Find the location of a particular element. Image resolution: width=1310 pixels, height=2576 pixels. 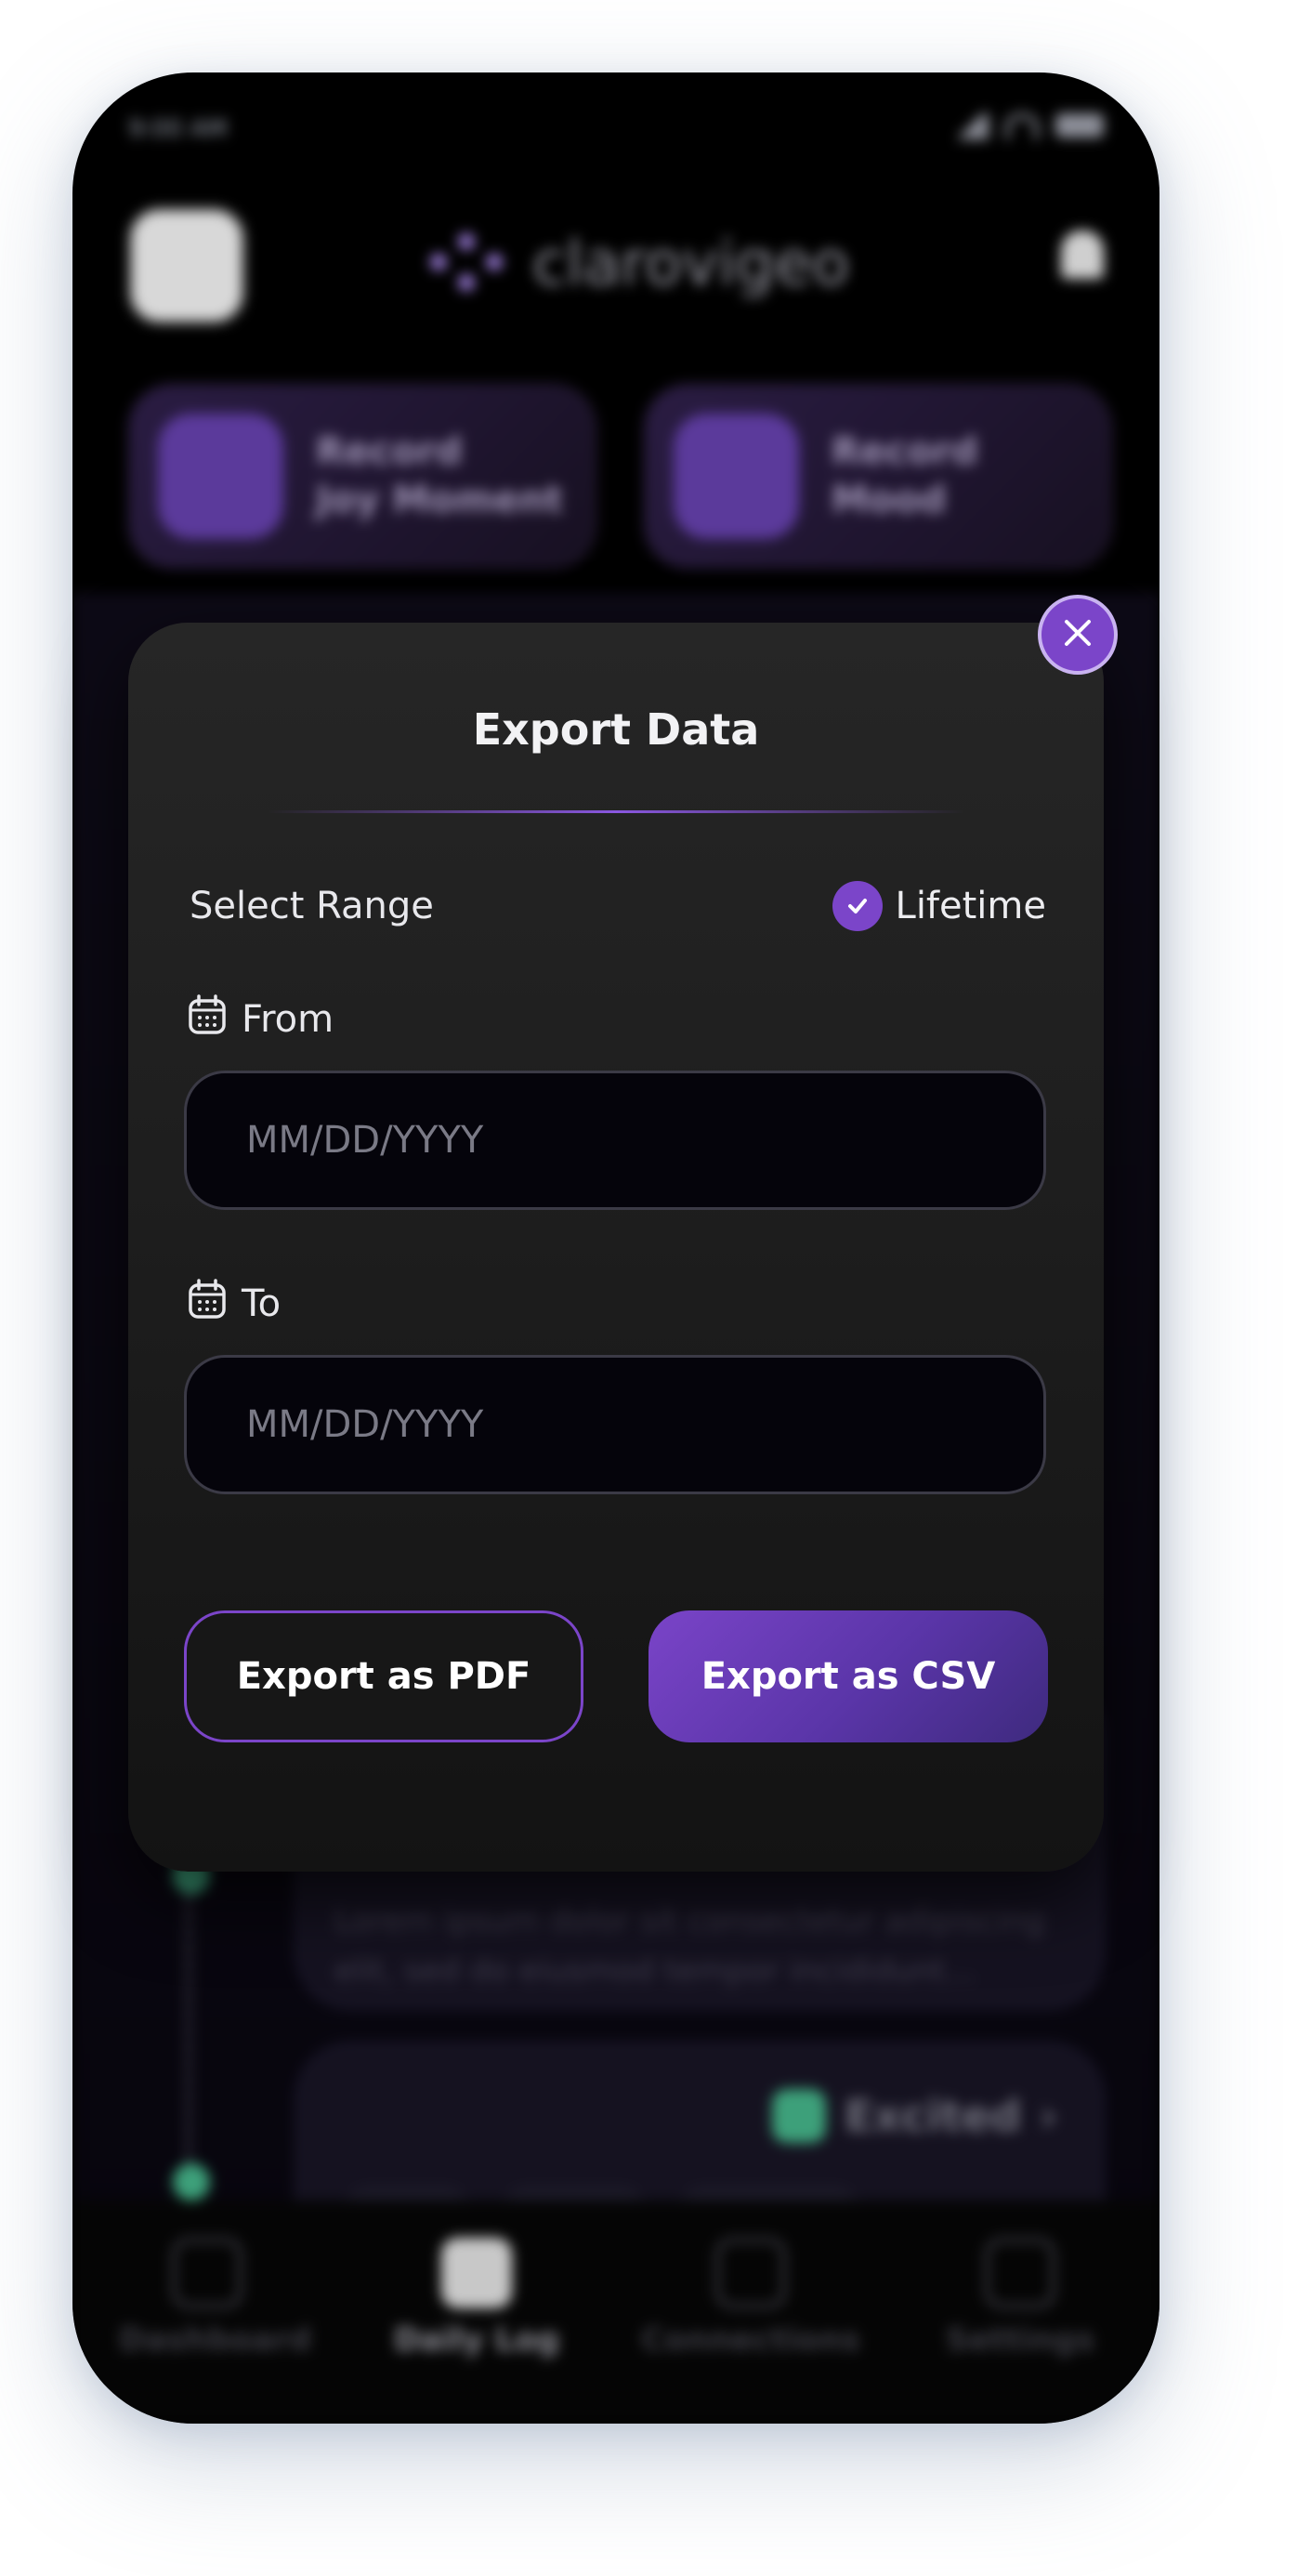

tab-connections: Connections is located at coordinates (750, 2298).